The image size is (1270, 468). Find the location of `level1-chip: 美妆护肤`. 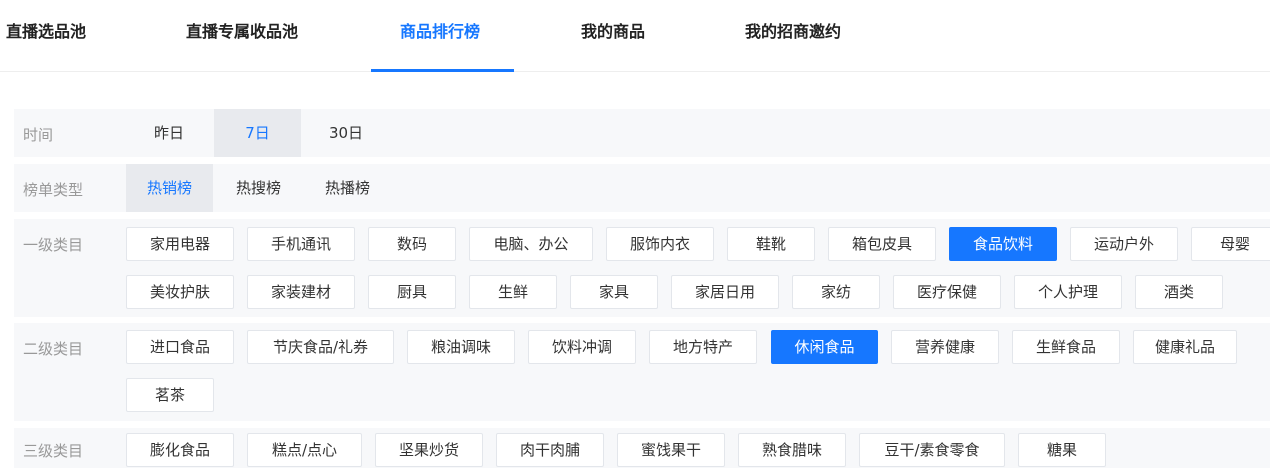

level1-chip: 美妆护肤 is located at coordinates (180, 292).